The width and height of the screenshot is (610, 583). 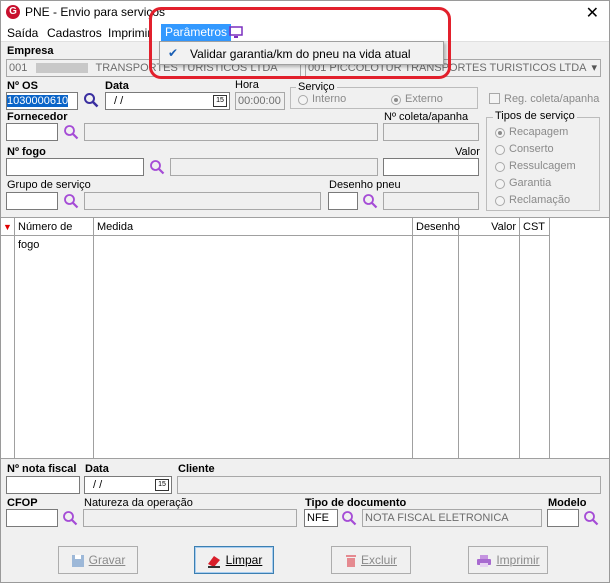 What do you see at coordinates (43, 485) in the screenshot?
I see `nota-input` at bounding box center [43, 485].